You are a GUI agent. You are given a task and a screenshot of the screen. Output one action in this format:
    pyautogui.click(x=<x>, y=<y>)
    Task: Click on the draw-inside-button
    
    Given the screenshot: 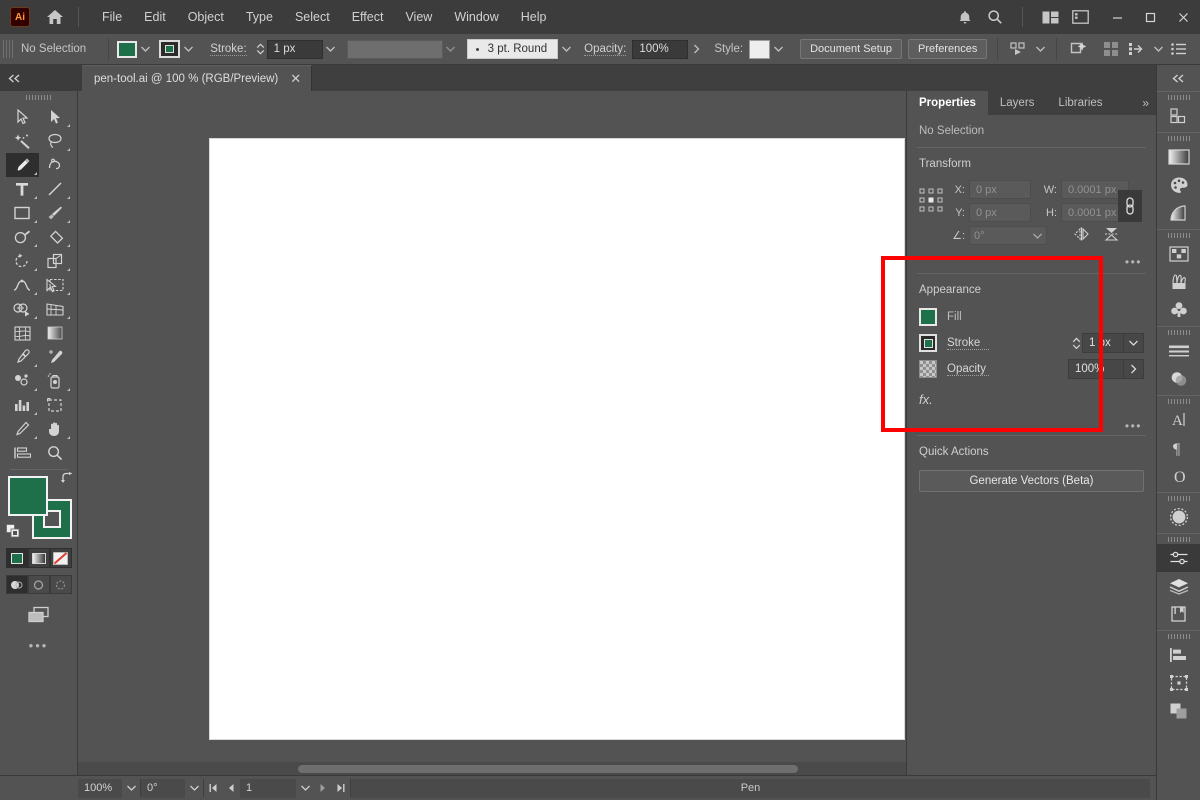 What is the action you would take?
    pyautogui.click(x=60, y=584)
    